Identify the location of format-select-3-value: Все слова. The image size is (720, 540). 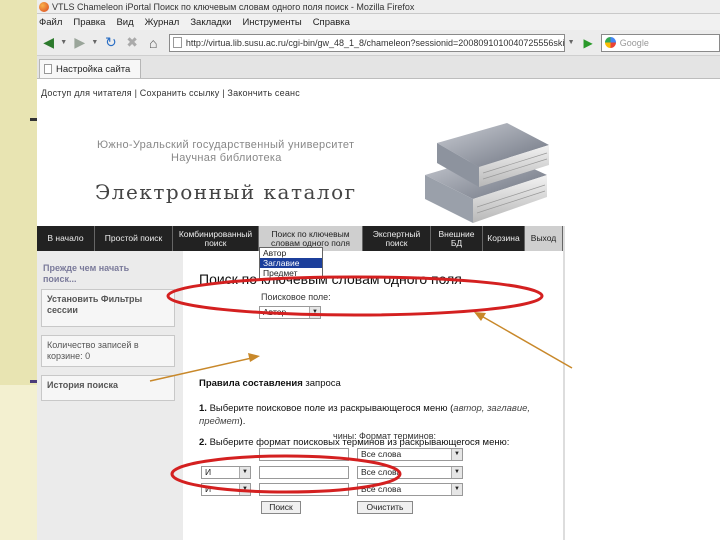
(381, 489).